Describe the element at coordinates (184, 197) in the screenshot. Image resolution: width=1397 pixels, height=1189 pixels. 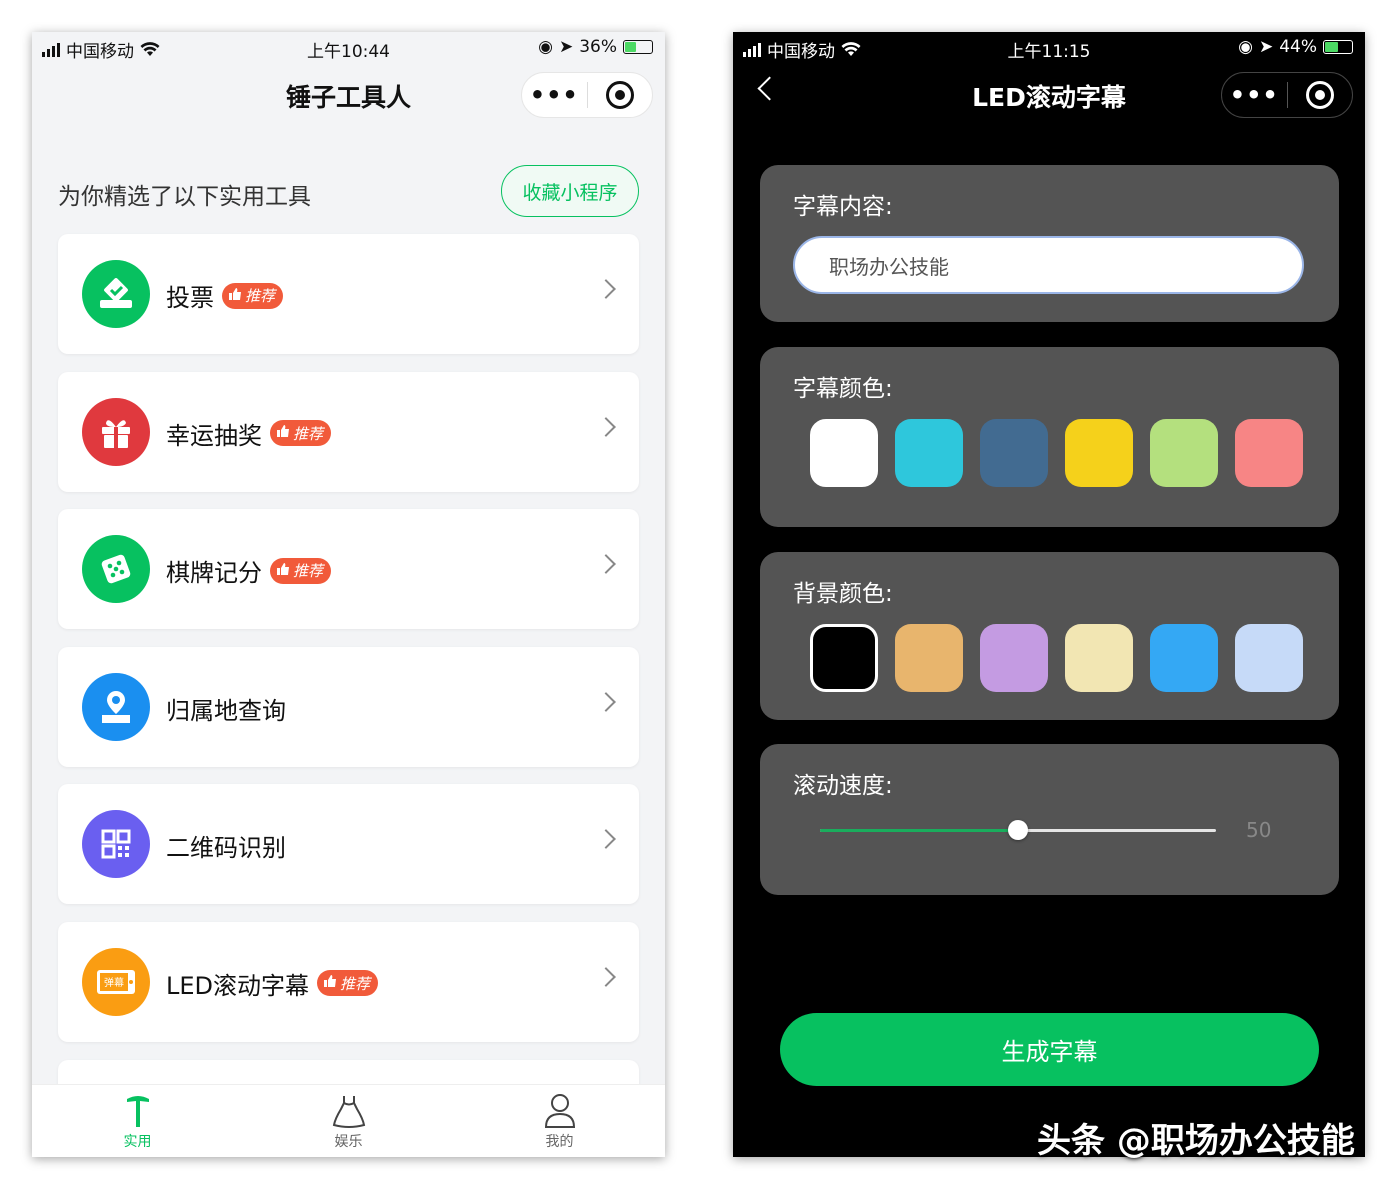
I see `section-title: 为你精选了以下实用工具` at that location.